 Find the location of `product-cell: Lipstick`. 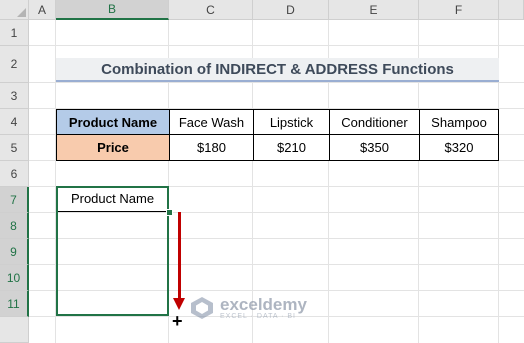

product-cell: Lipstick is located at coordinates (291, 122).